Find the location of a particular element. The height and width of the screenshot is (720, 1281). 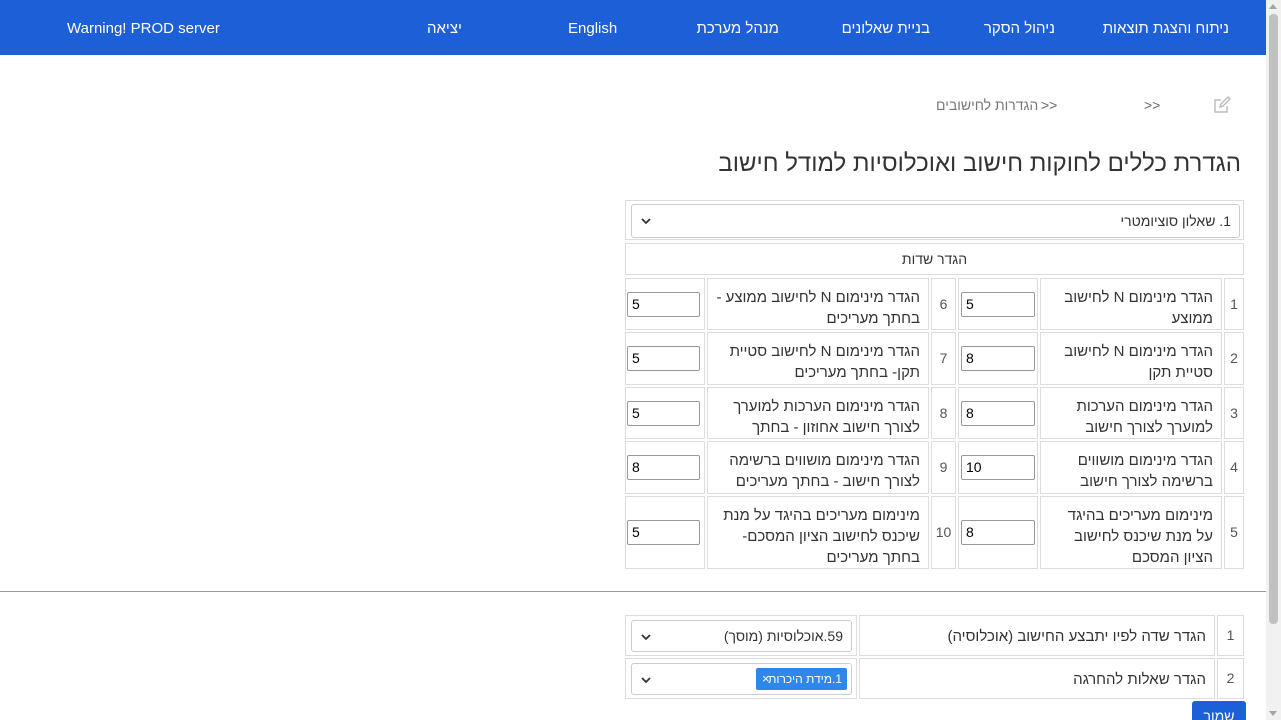

field-label: הגדר שאלות להחרגה is located at coordinates (1139, 679).